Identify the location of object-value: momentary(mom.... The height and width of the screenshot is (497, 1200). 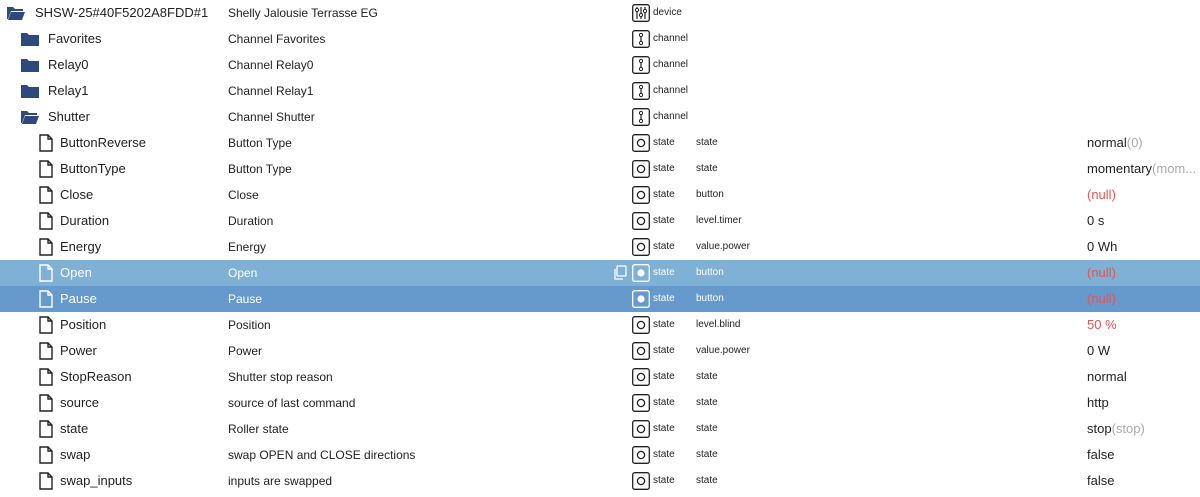
(1143, 169).